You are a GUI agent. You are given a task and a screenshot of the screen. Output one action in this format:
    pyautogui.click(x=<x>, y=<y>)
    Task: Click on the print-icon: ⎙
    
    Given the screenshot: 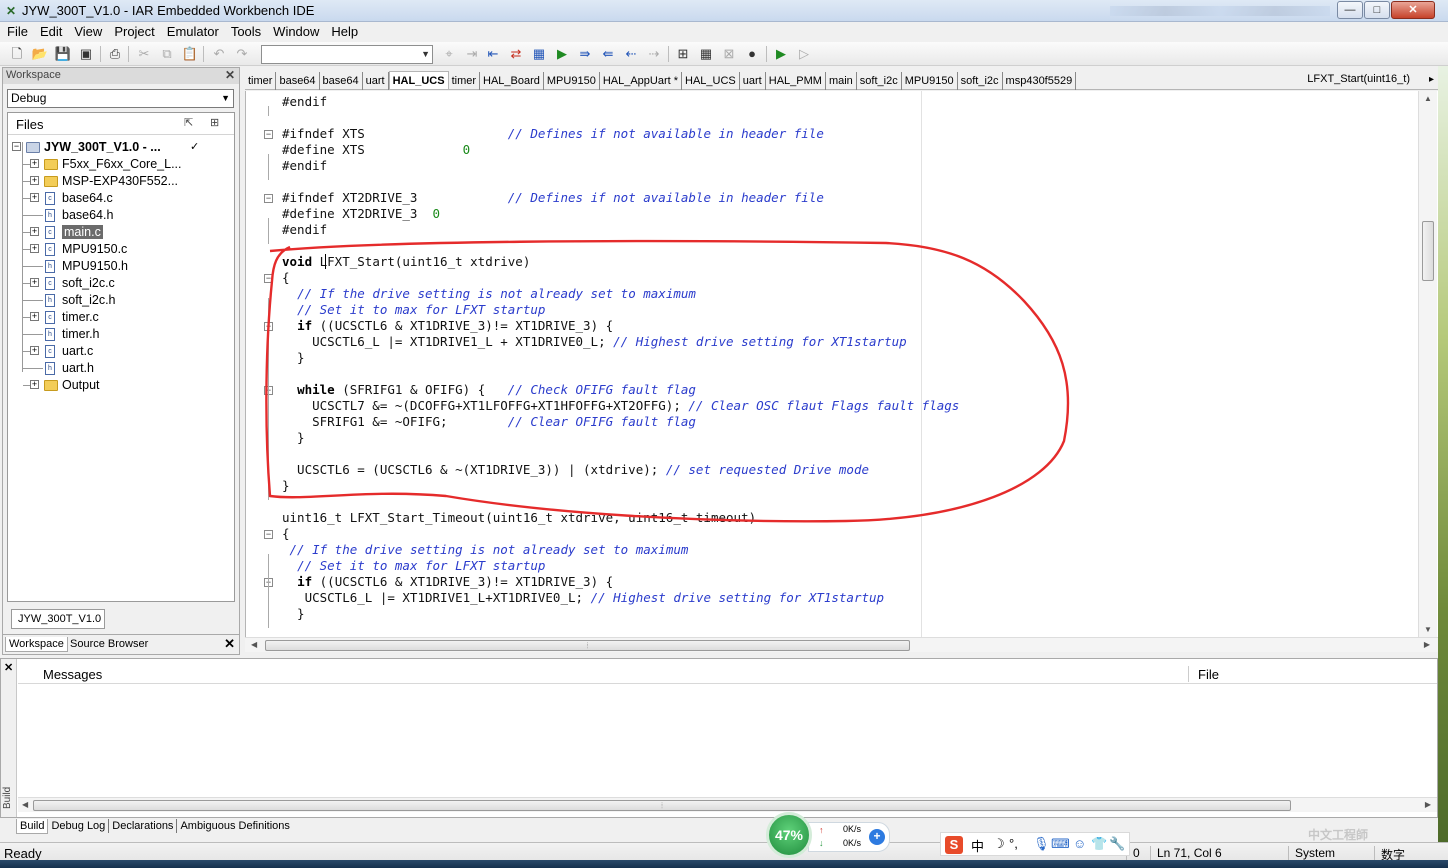 What is the action you would take?
    pyautogui.click(x=115, y=54)
    